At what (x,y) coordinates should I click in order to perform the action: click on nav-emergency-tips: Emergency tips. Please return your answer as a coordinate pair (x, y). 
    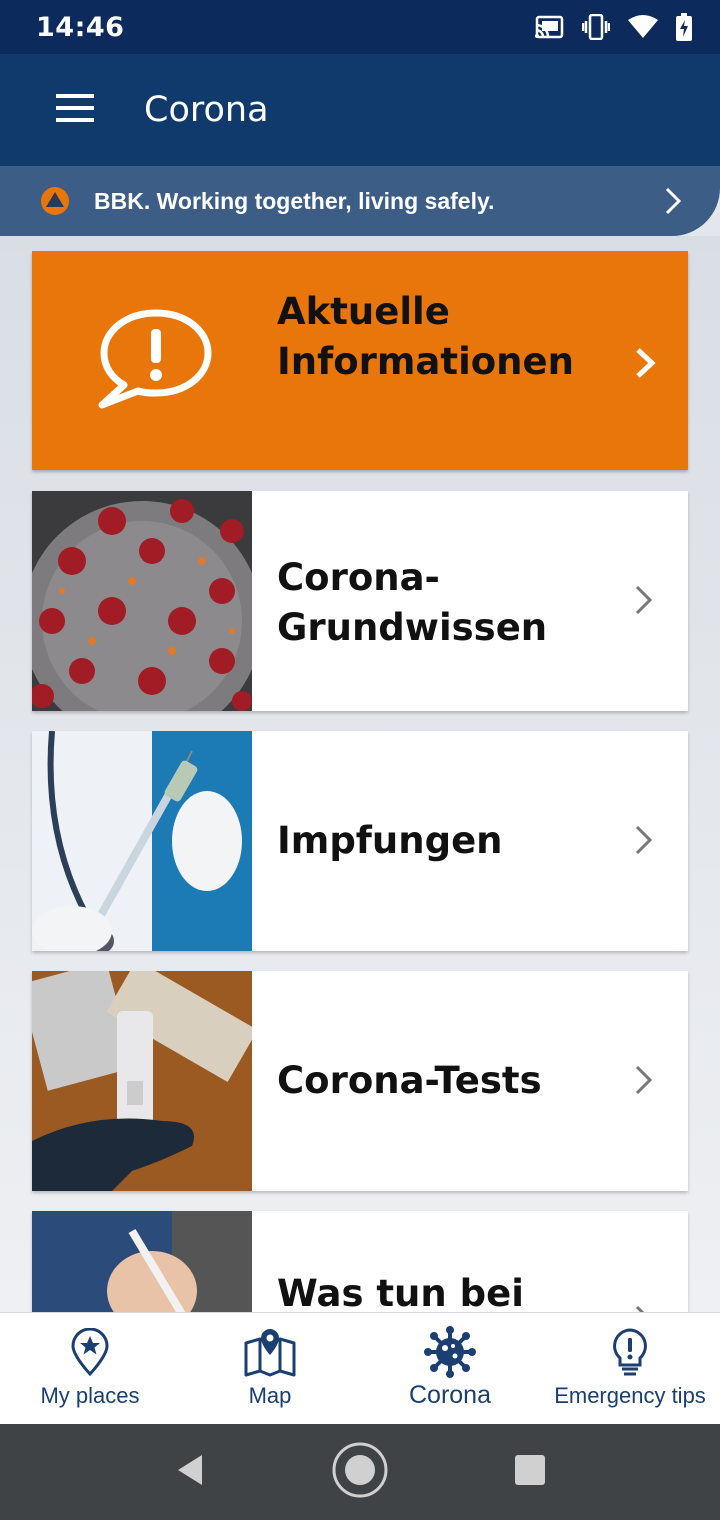
    Looking at the image, I should click on (630, 1369).